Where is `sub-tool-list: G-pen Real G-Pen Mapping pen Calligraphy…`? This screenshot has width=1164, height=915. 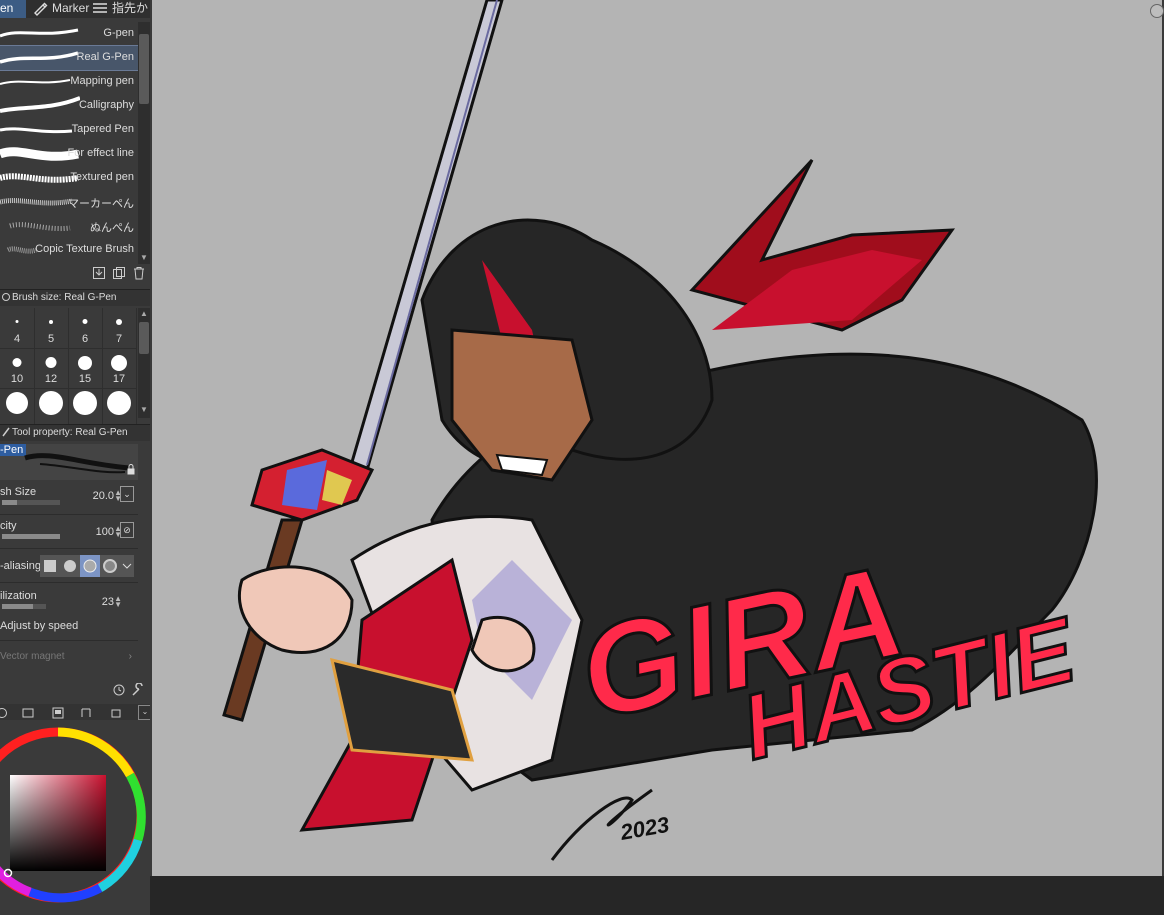
sub-tool-list: G-pen Real G-Pen Mapping pen Calligraphy… is located at coordinates (69, 143).